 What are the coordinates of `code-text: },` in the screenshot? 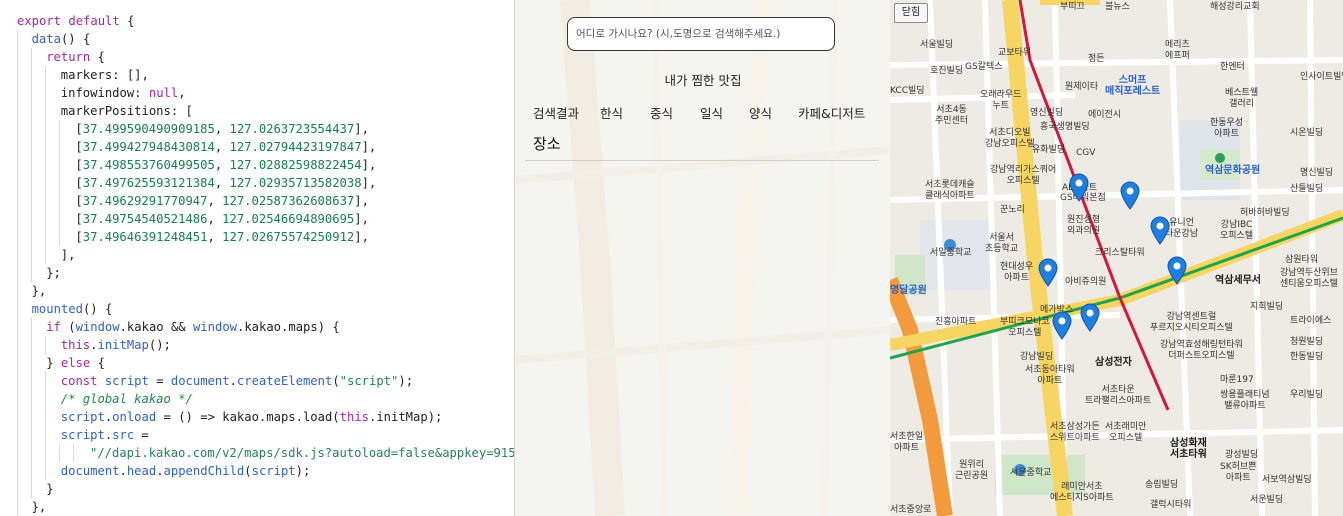 It's located at (39, 291).